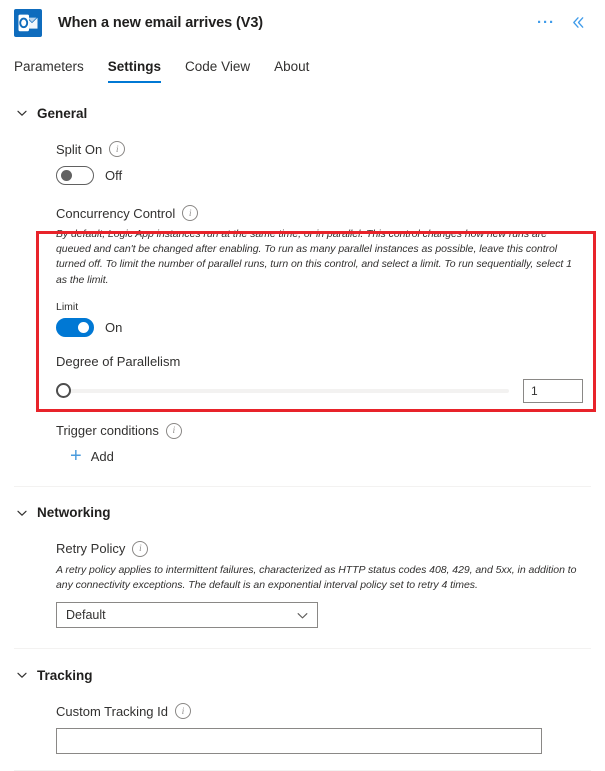 The width and height of the screenshot is (605, 771). I want to click on split-on-label-row: Split On i, so click(319, 149).